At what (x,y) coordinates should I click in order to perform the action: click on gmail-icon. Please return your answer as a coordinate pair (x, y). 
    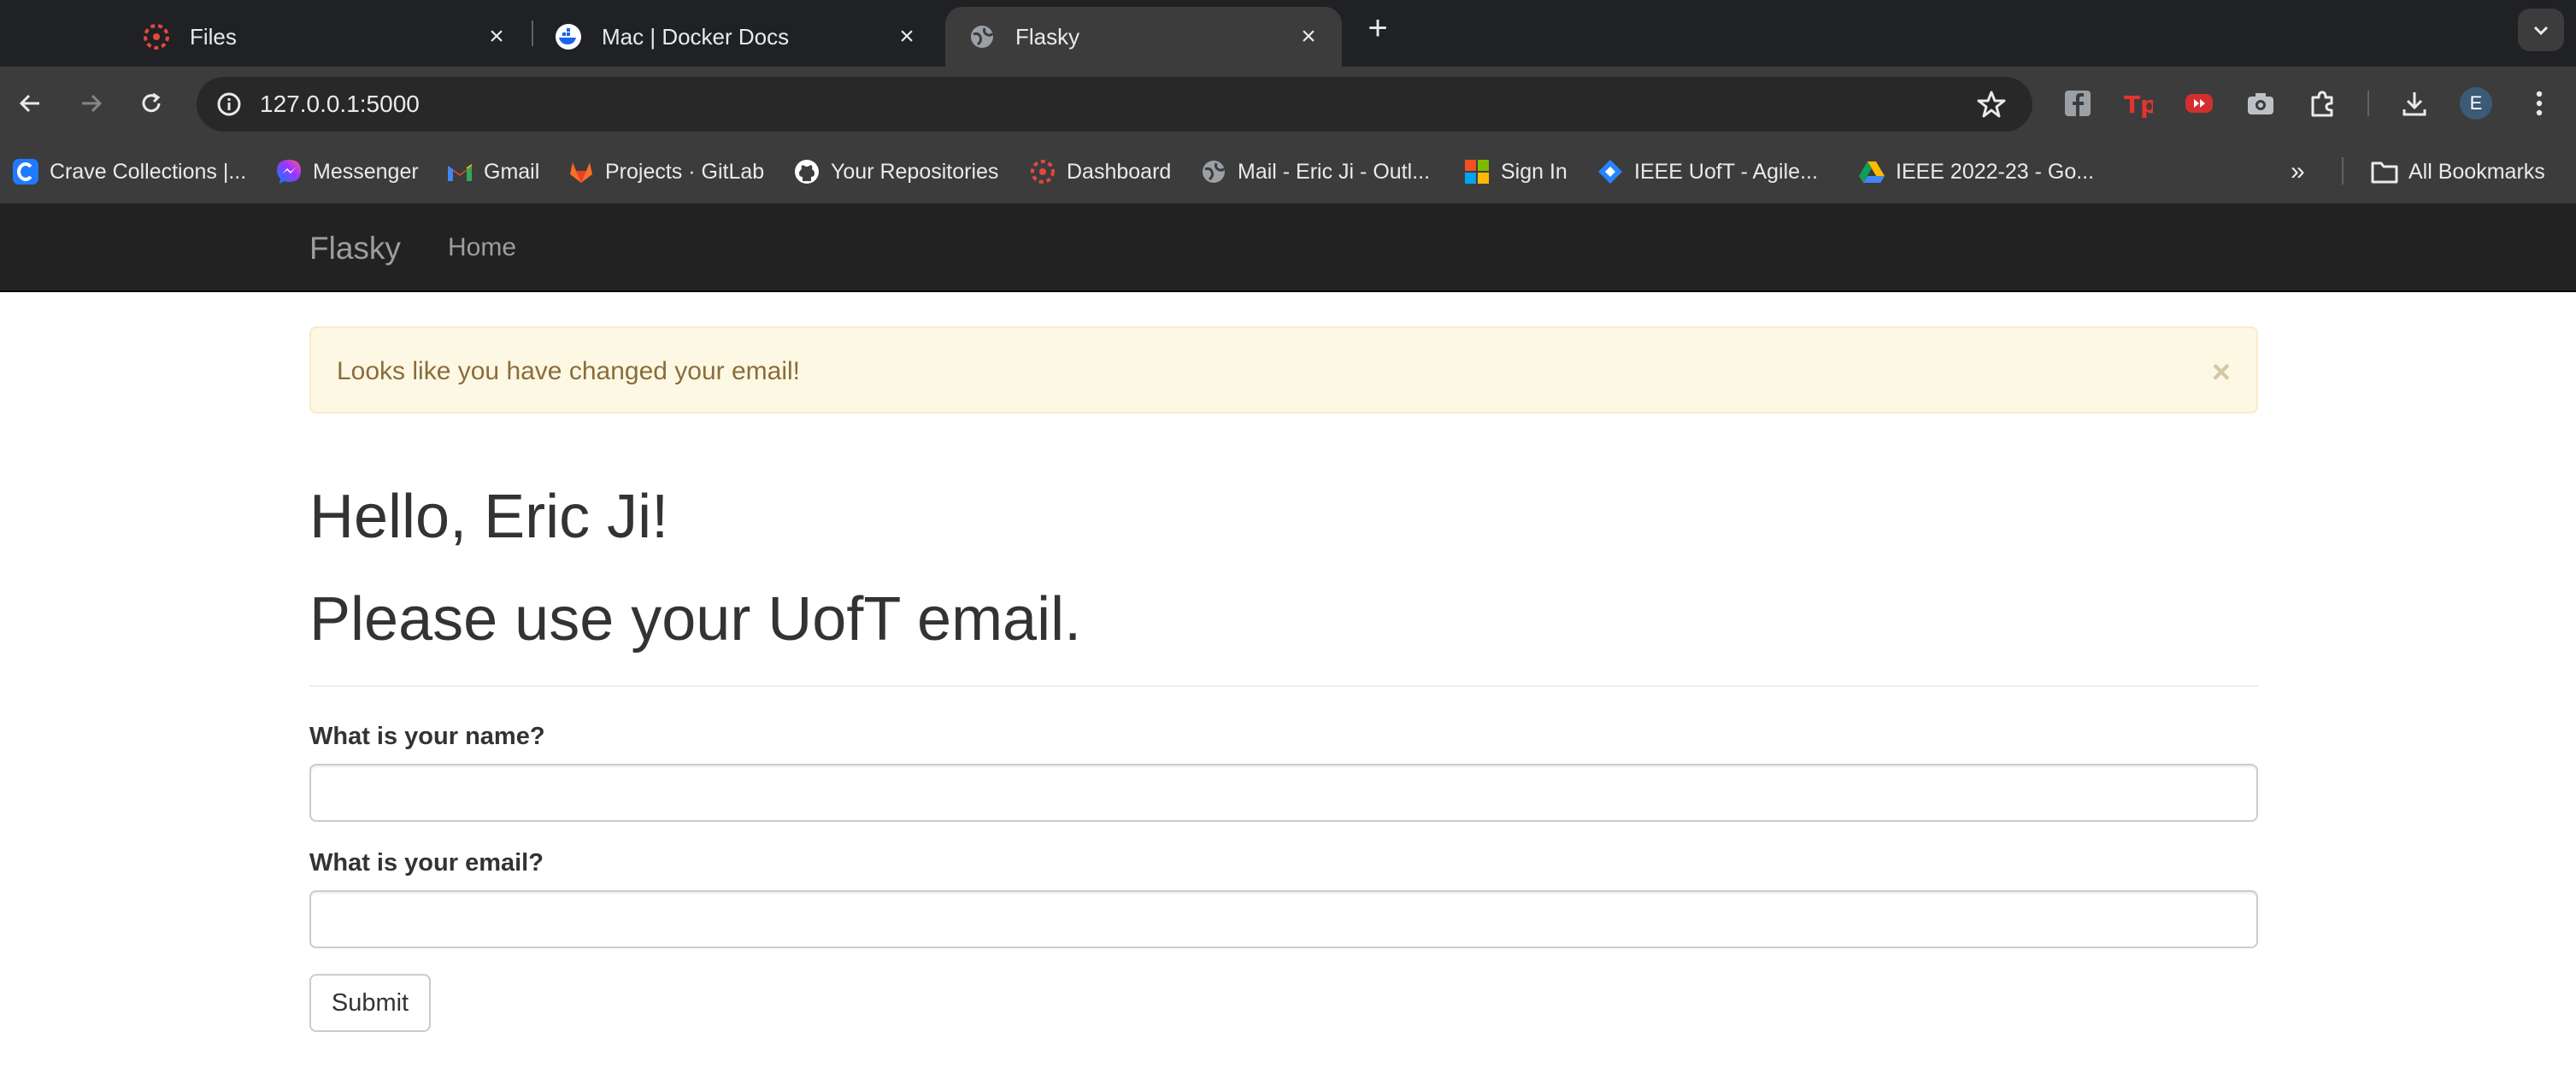
    Looking at the image, I should click on (459, 171).